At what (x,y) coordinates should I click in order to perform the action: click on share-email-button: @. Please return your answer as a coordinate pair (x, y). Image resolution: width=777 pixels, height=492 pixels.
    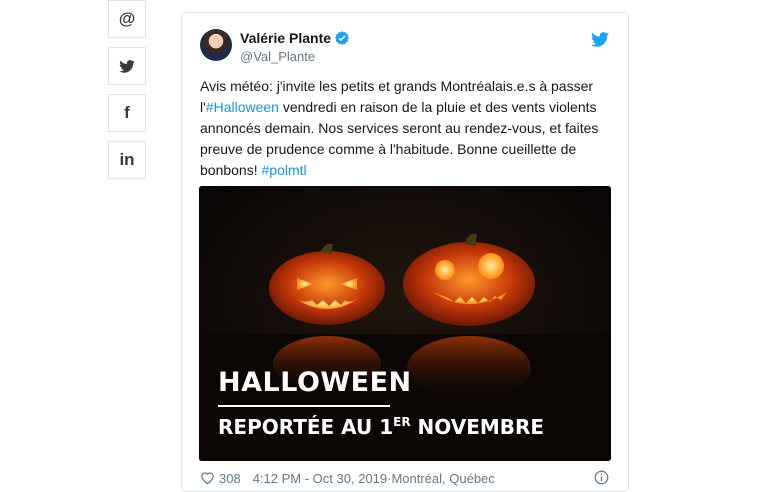
    Looking at the image, I should click on (127, 19).